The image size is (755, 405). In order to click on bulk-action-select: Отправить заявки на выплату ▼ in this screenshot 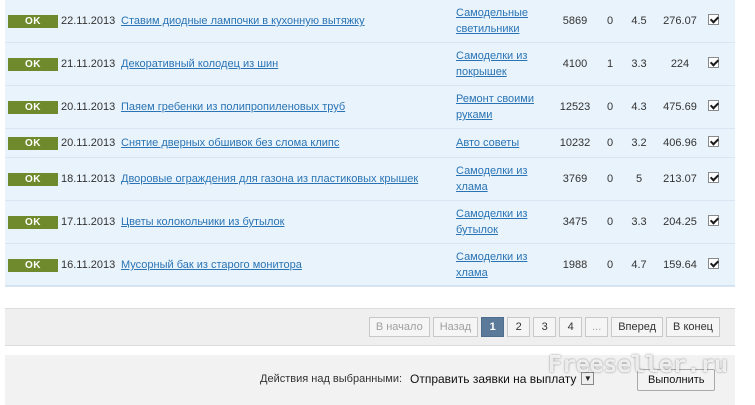, I will do `click(502, 379)`.